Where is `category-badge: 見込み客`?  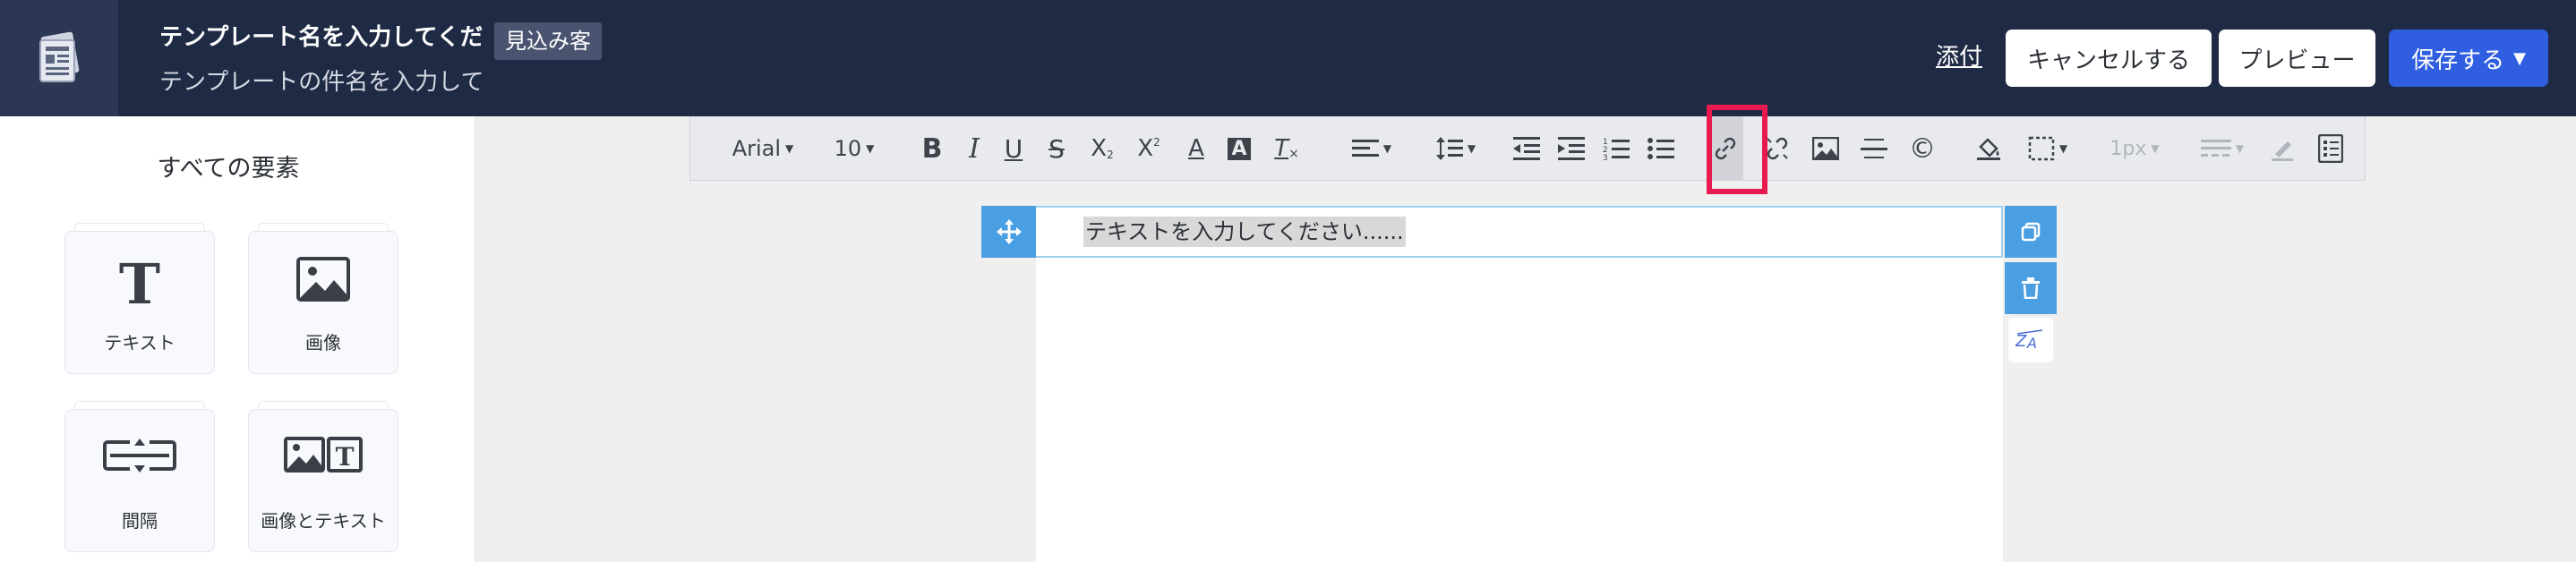
category-badge: 見込み客 is located at coordinates (548, 41).